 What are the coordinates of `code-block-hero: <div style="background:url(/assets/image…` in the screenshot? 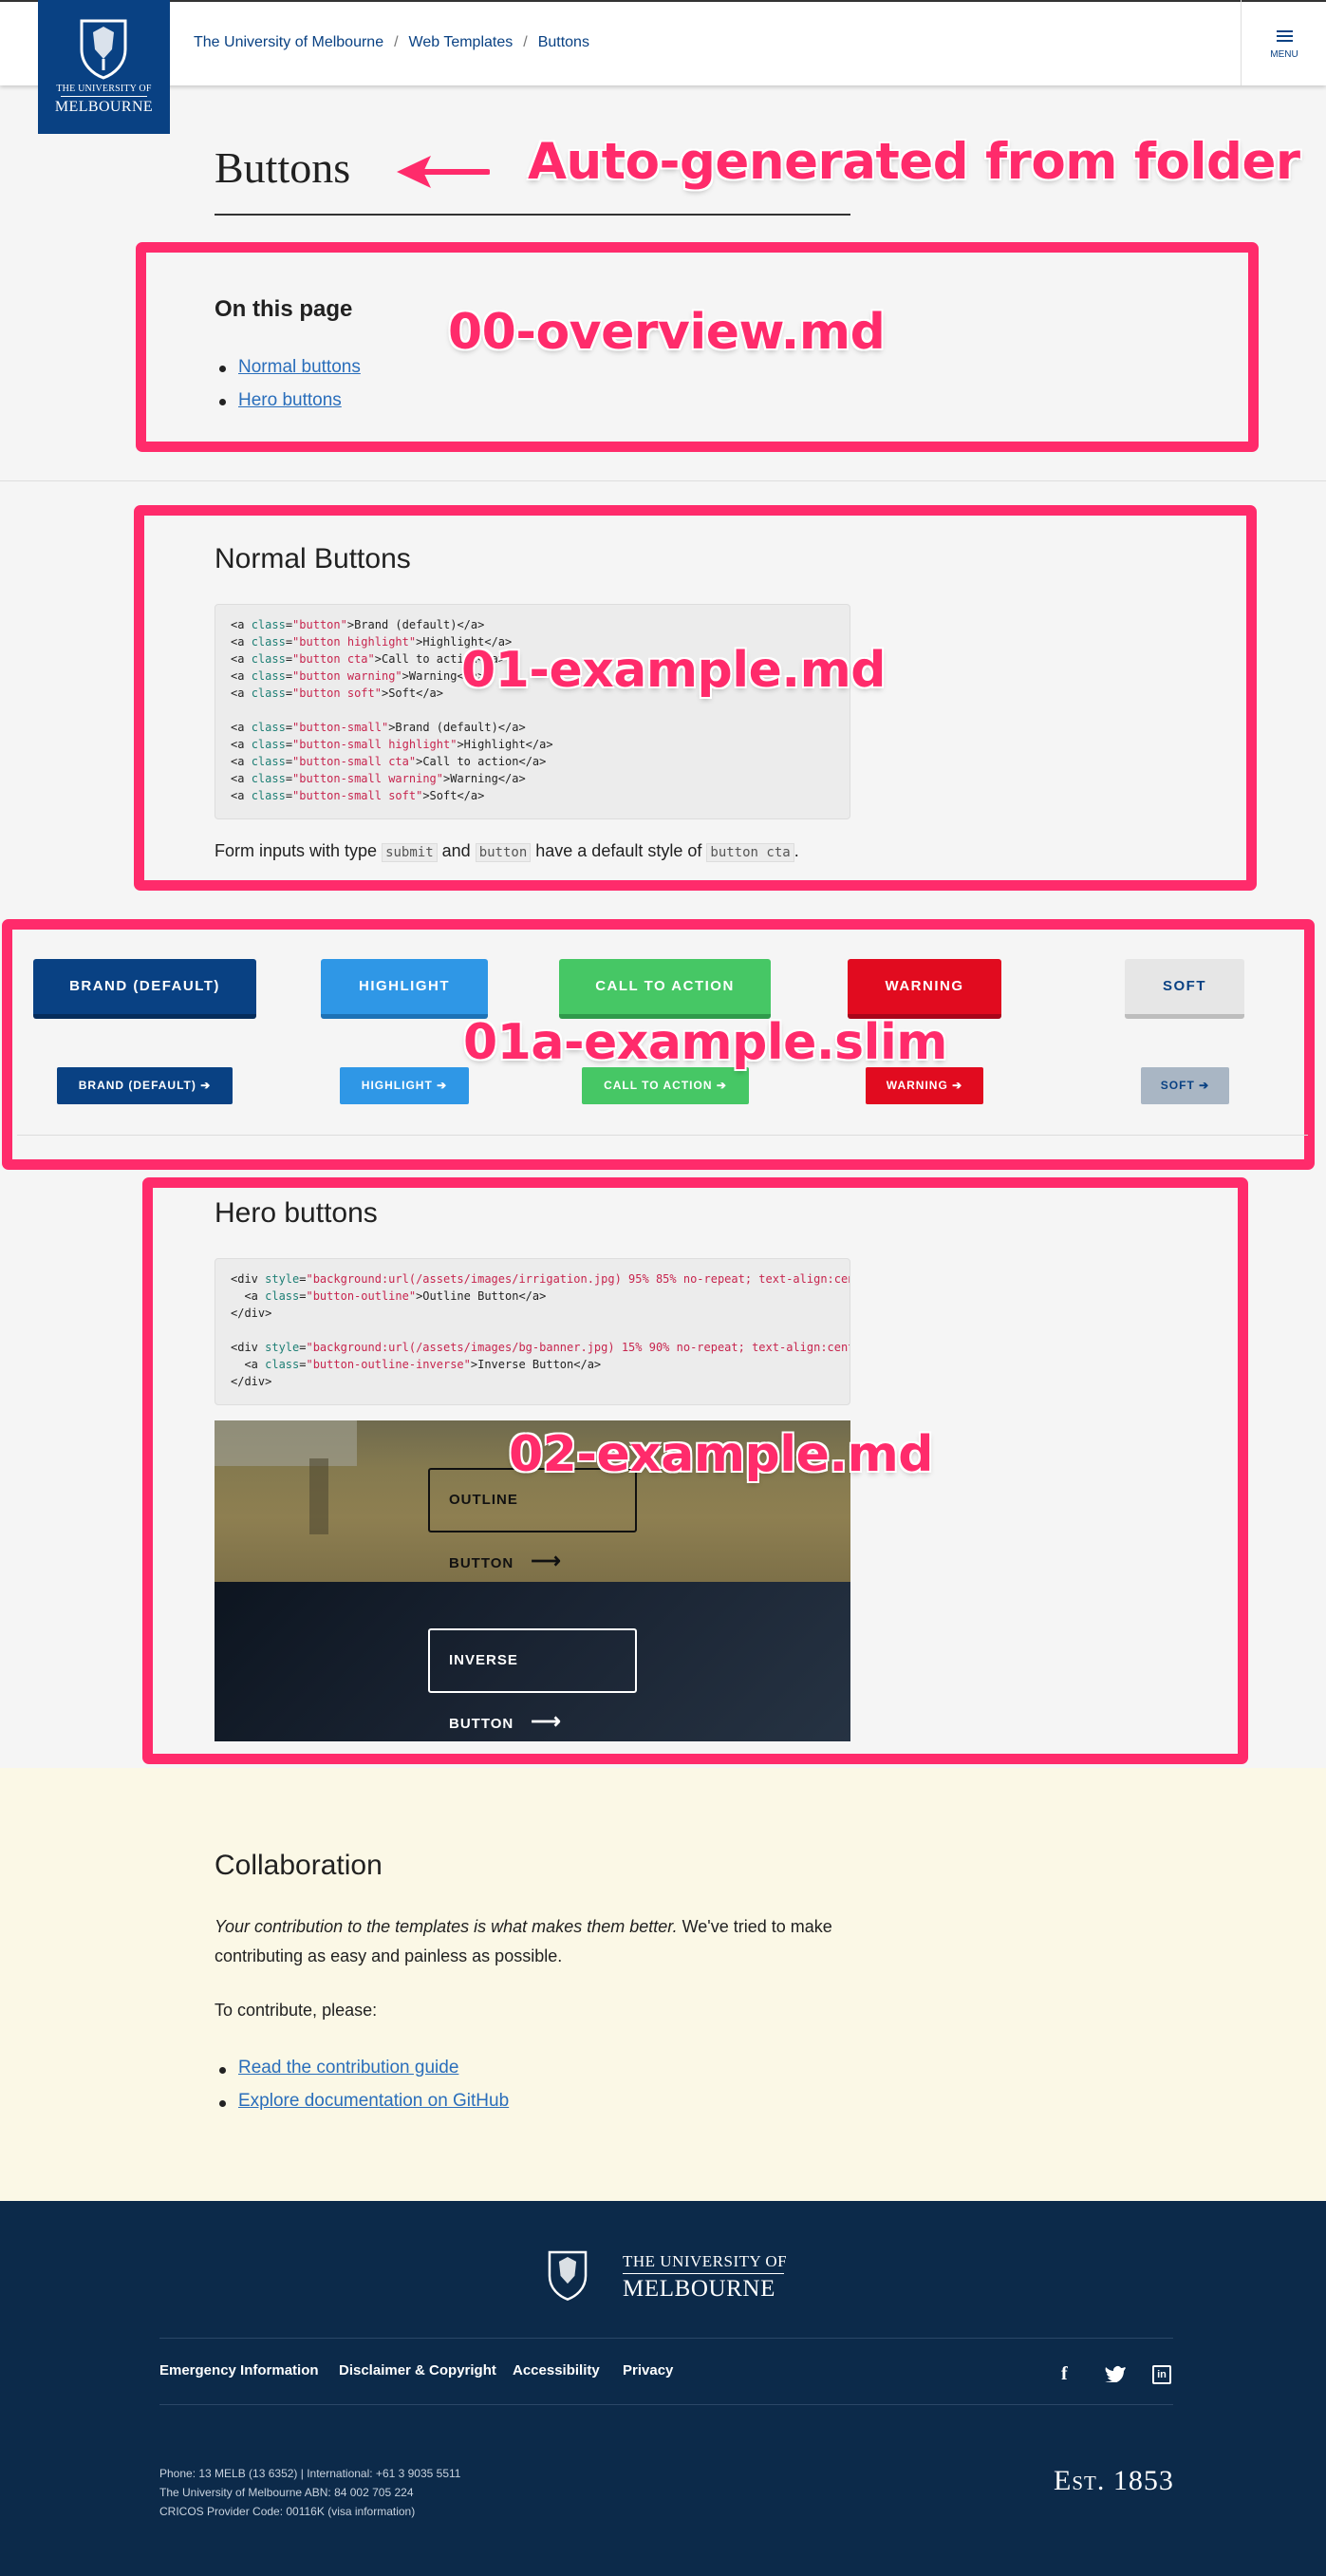 It's located at (532, 1331).